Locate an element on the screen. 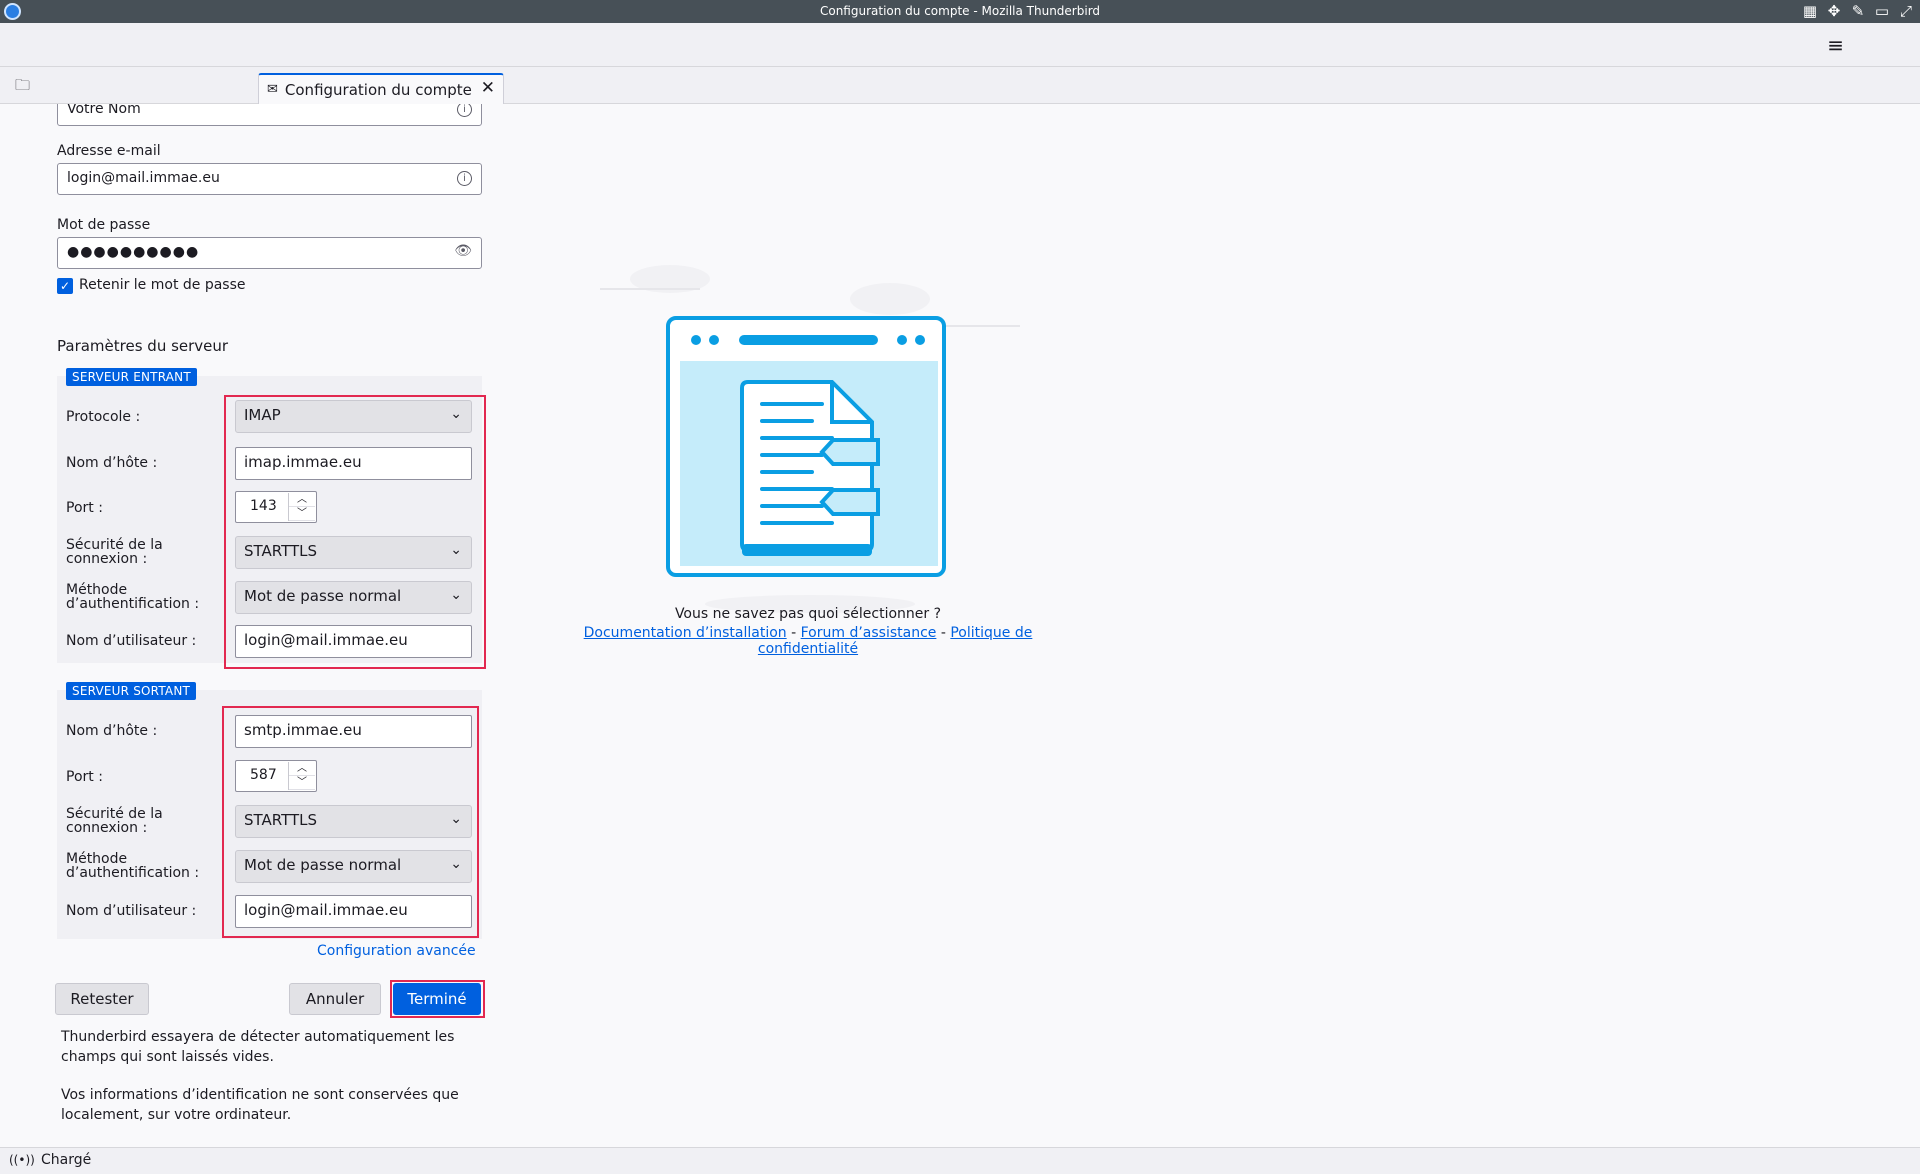 The height and width of the screenshot is (1174, 1920). outgoing-username-label: Nom d’utilisateur : is located at coordinates (131, 911).